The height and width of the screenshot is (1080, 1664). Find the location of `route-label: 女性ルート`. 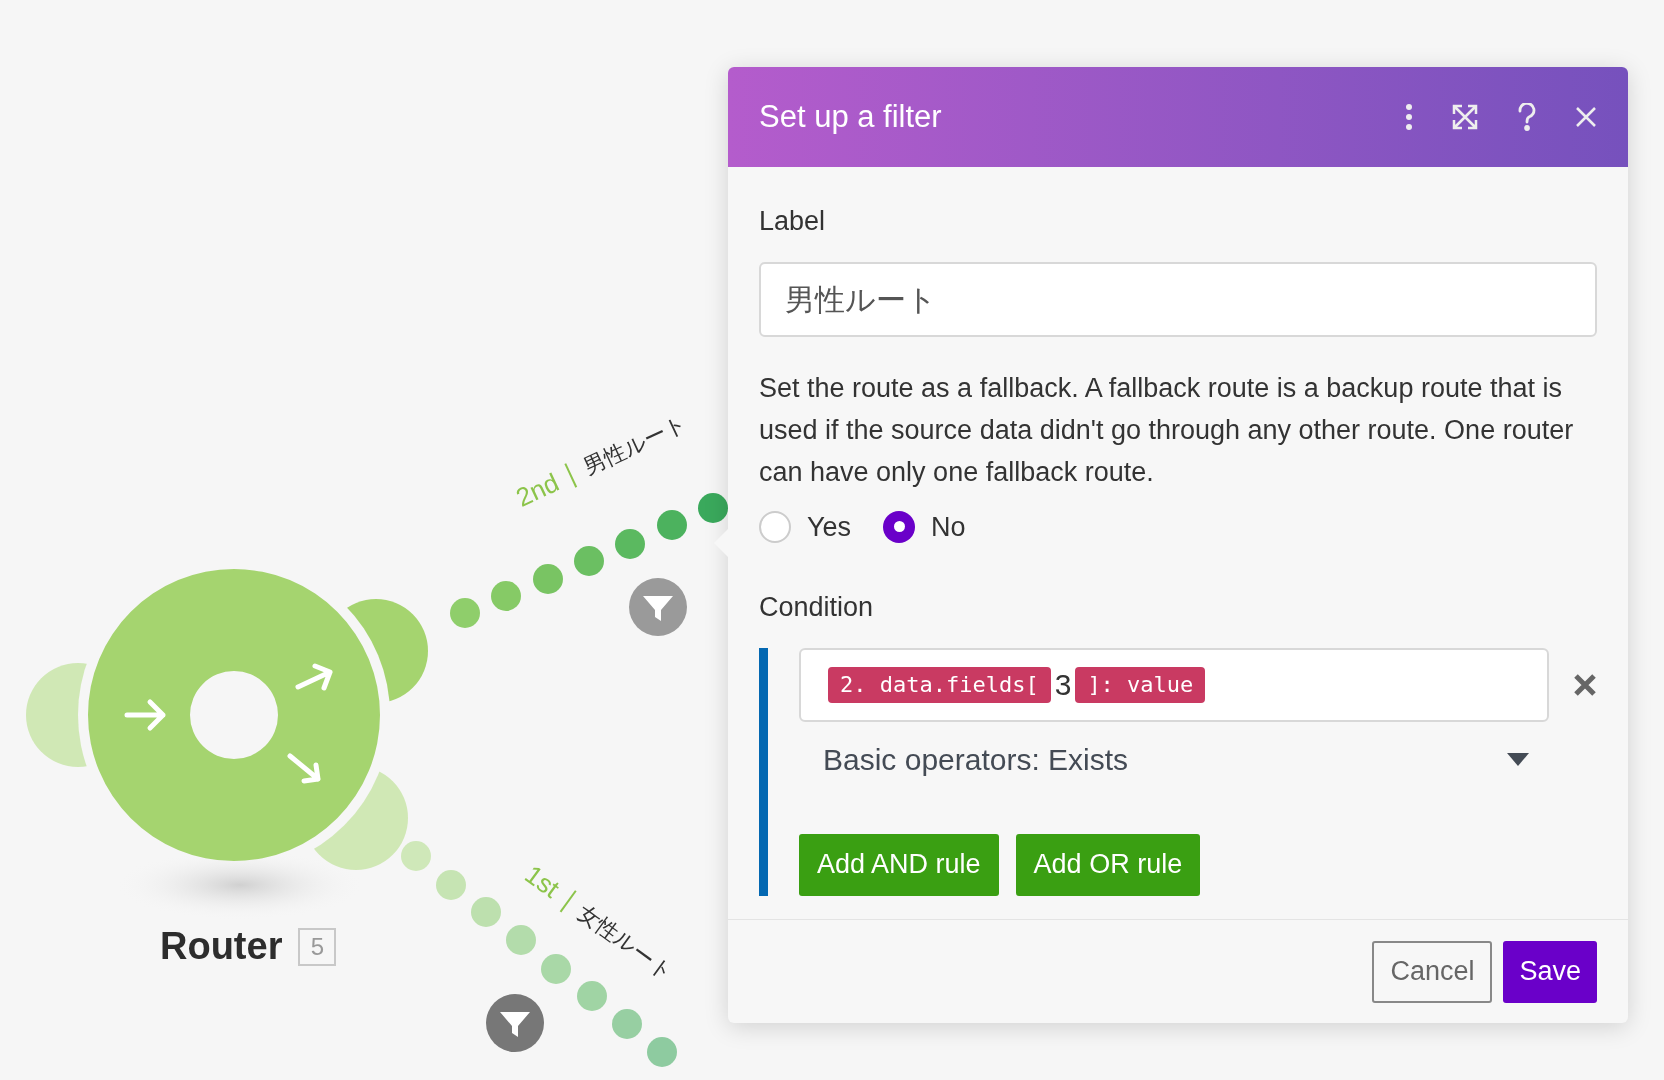

route-label: 女性ルート is located at coordinates (626, 943).